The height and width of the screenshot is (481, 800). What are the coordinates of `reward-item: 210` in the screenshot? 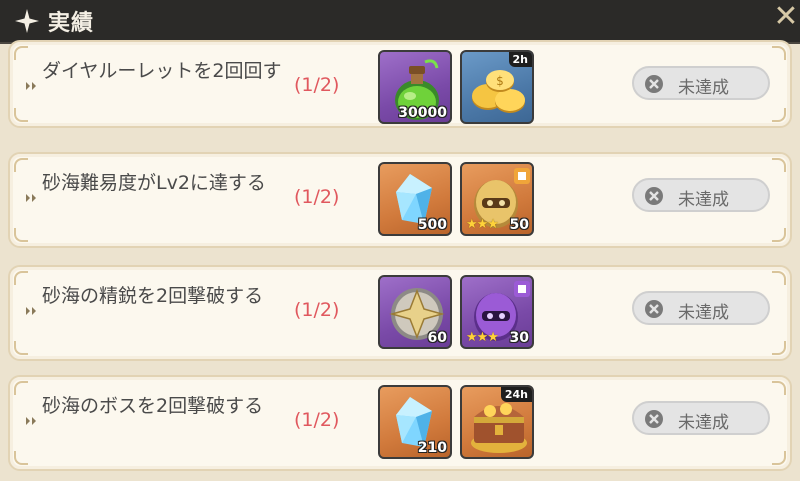 It's located at (415, 422).